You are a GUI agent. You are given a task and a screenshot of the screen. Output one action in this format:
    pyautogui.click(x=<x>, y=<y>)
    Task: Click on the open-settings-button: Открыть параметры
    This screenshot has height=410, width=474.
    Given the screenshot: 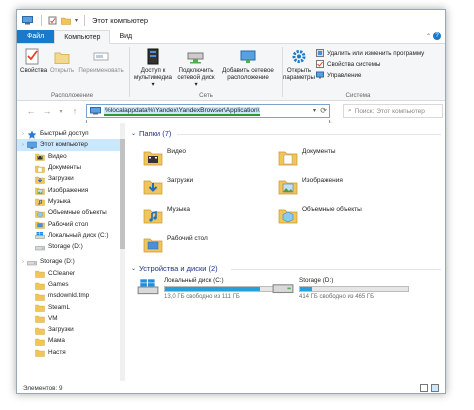 What is the action you would take?
    pyautogui.click(x=299, y=64)
    